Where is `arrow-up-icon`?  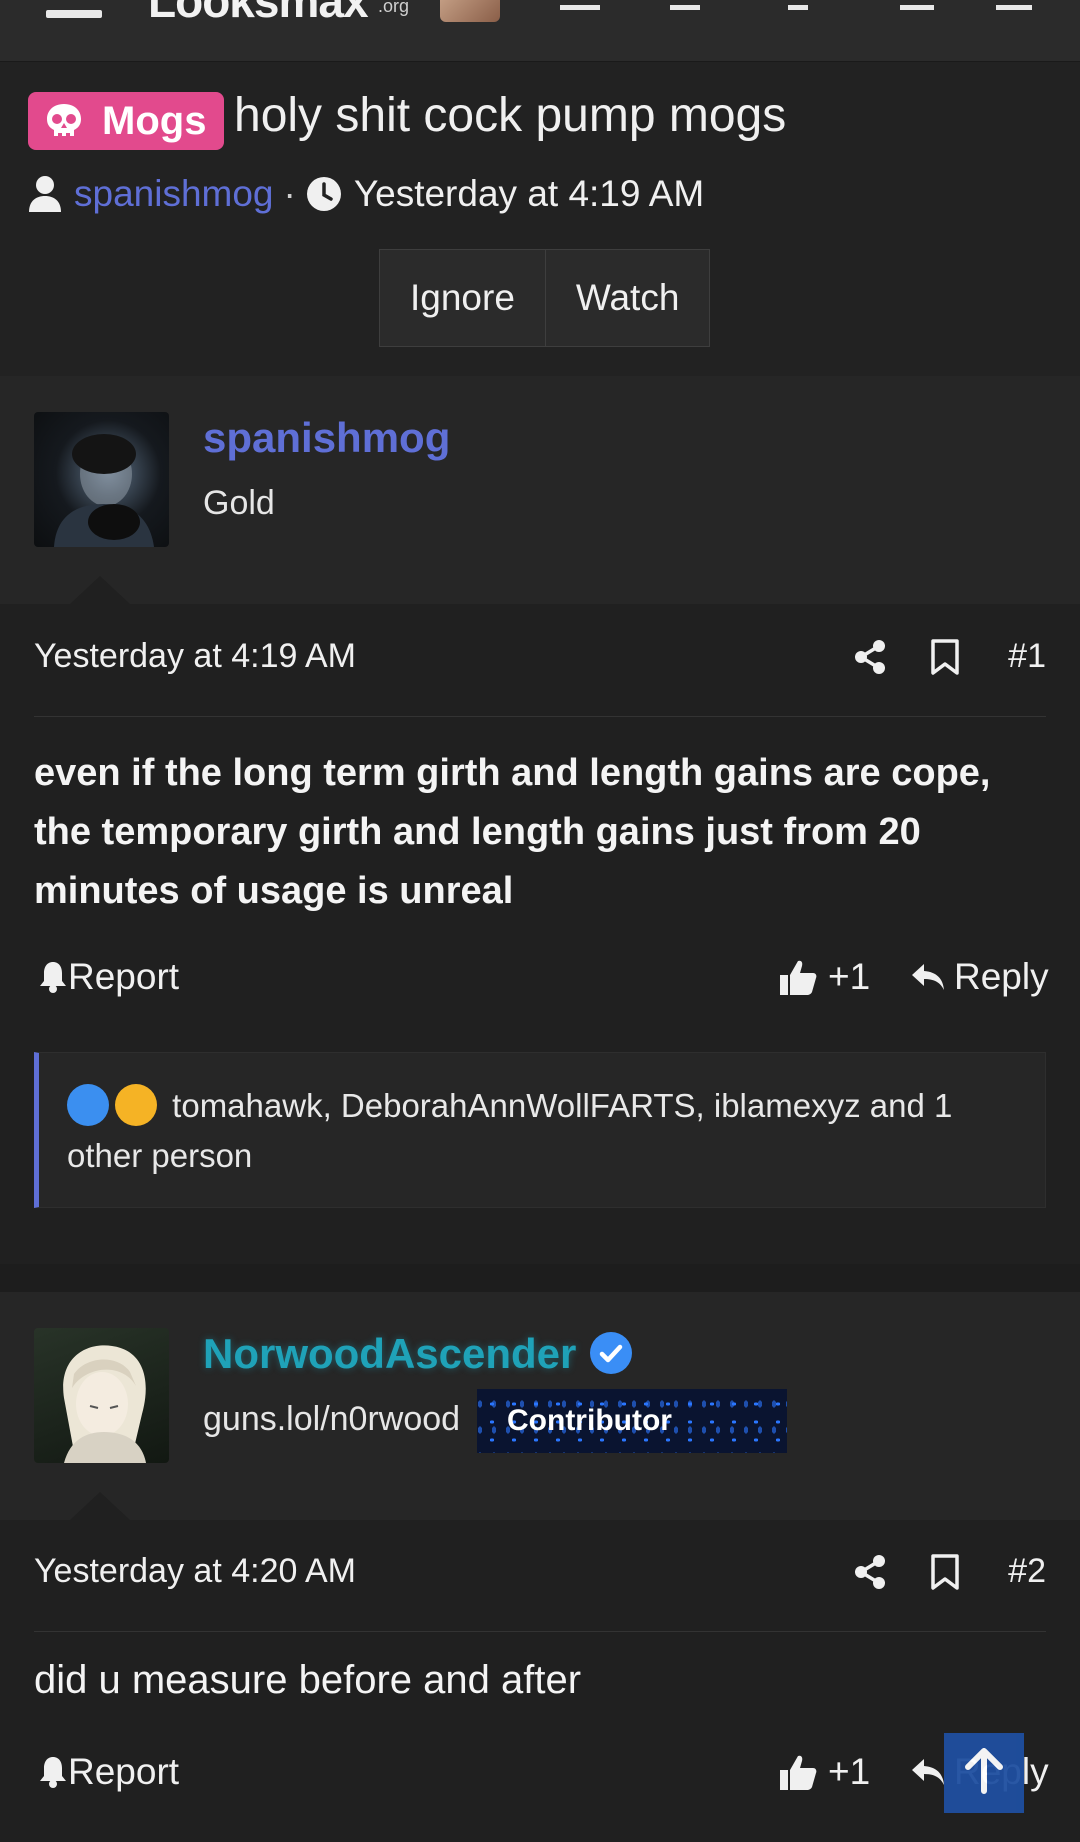 arrow-up-icon is located at coordinates (984, 1771).